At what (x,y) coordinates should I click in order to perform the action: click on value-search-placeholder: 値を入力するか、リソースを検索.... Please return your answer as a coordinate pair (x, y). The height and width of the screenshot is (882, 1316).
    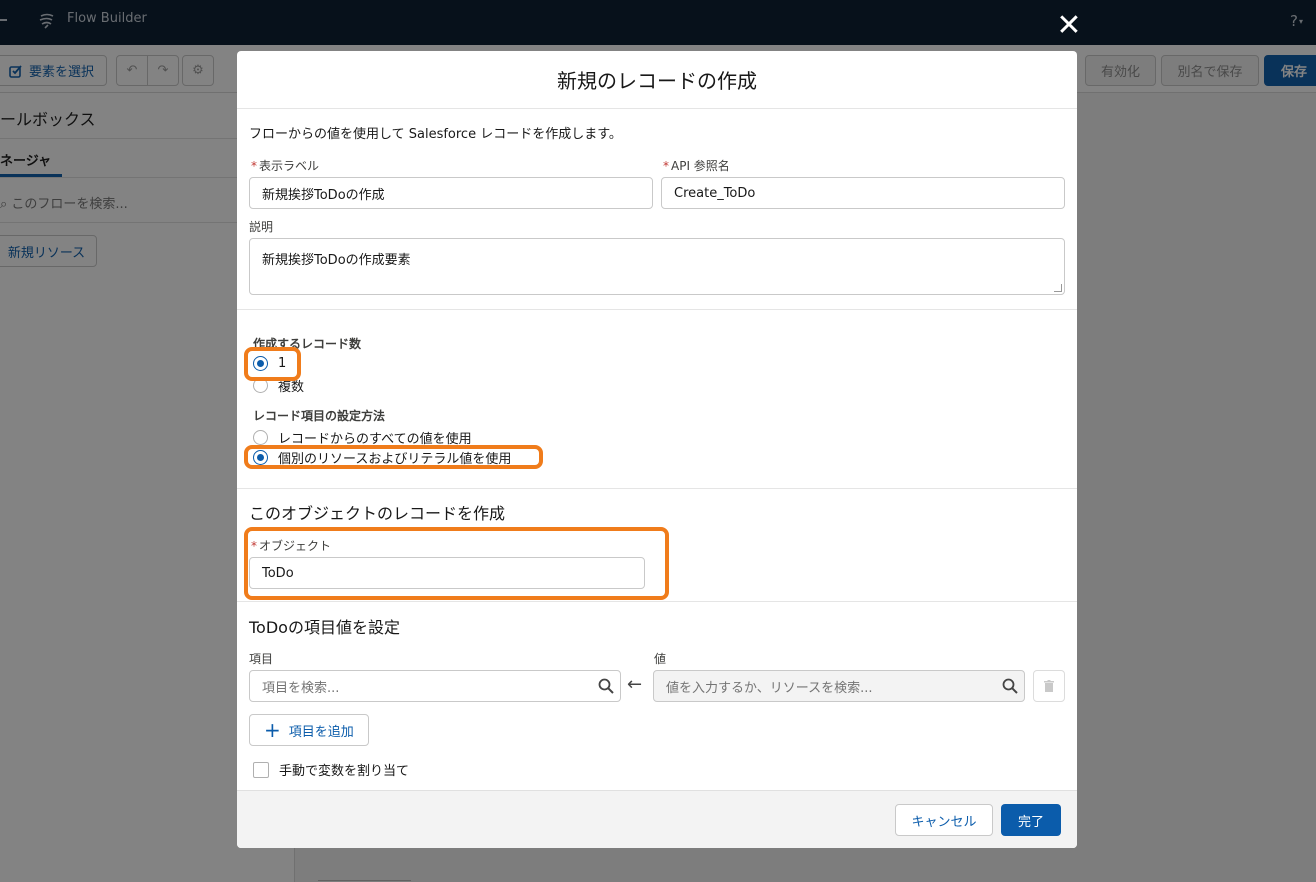
    Looking at the image, I should click on (769, 688).